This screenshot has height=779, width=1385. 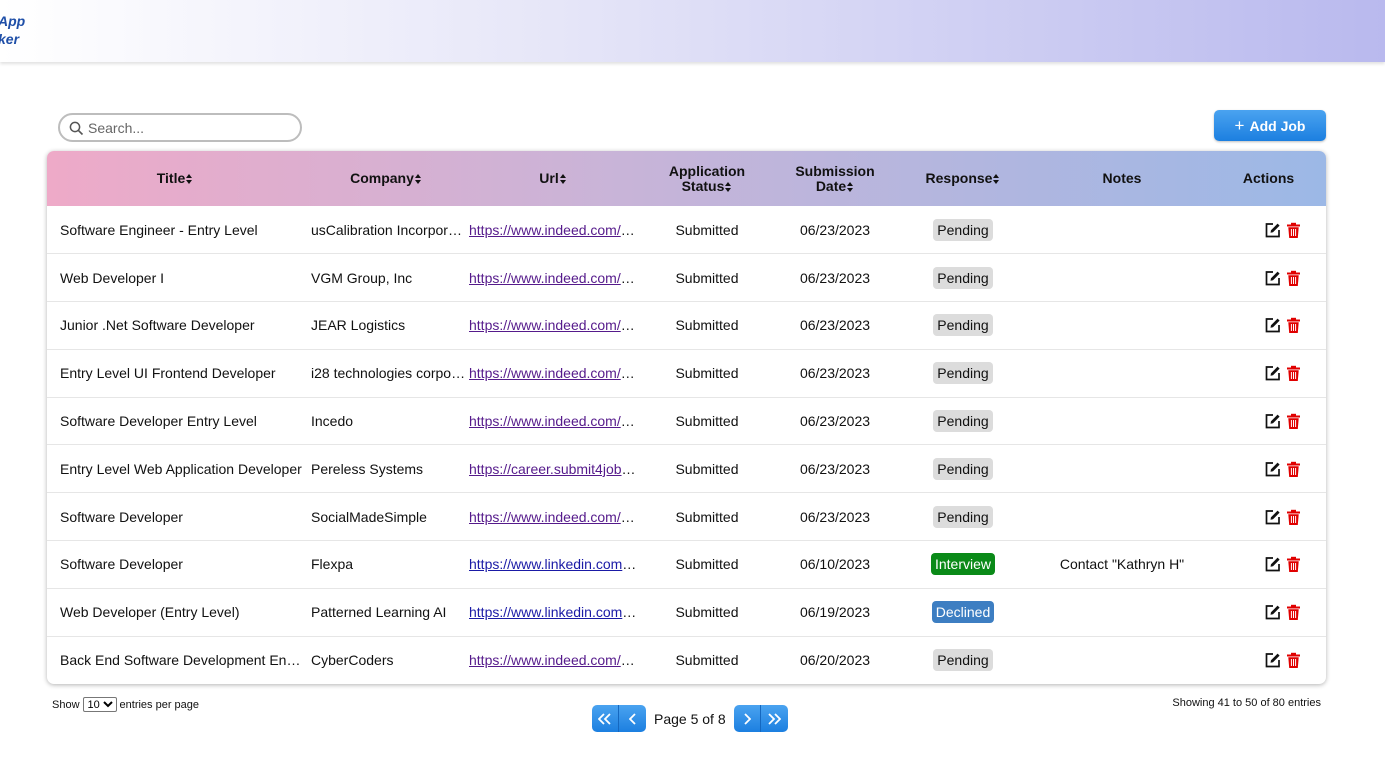 I want to click on cell-submission-date: 06/19/2023, so click(x=835, y=612).